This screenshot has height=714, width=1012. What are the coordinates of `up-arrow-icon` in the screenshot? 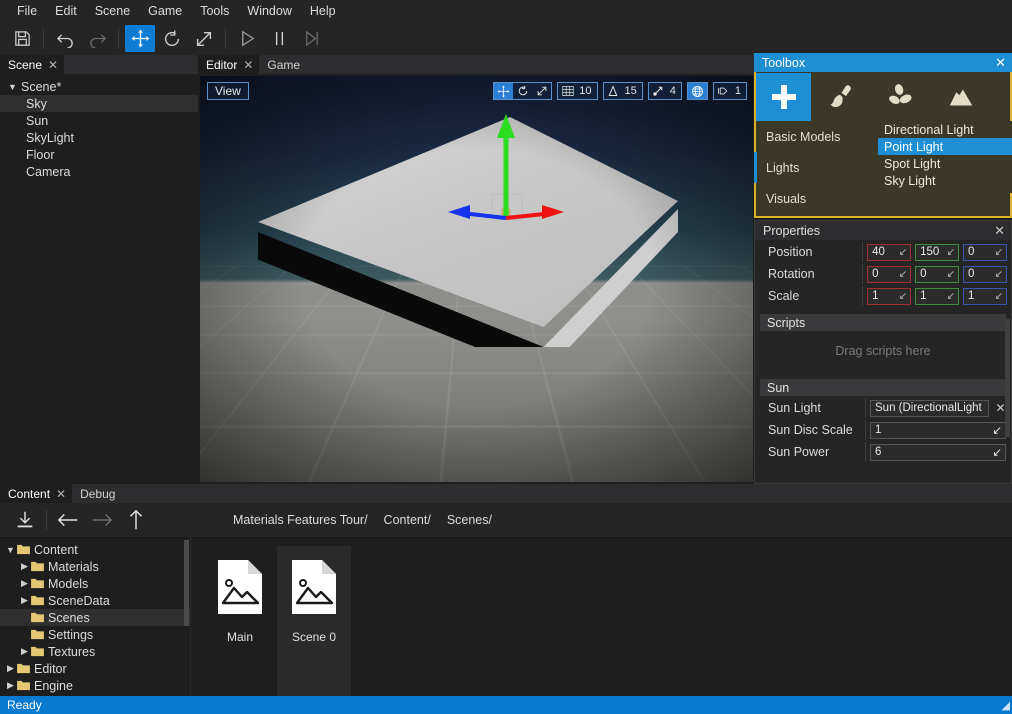 It's located at (136, 520).